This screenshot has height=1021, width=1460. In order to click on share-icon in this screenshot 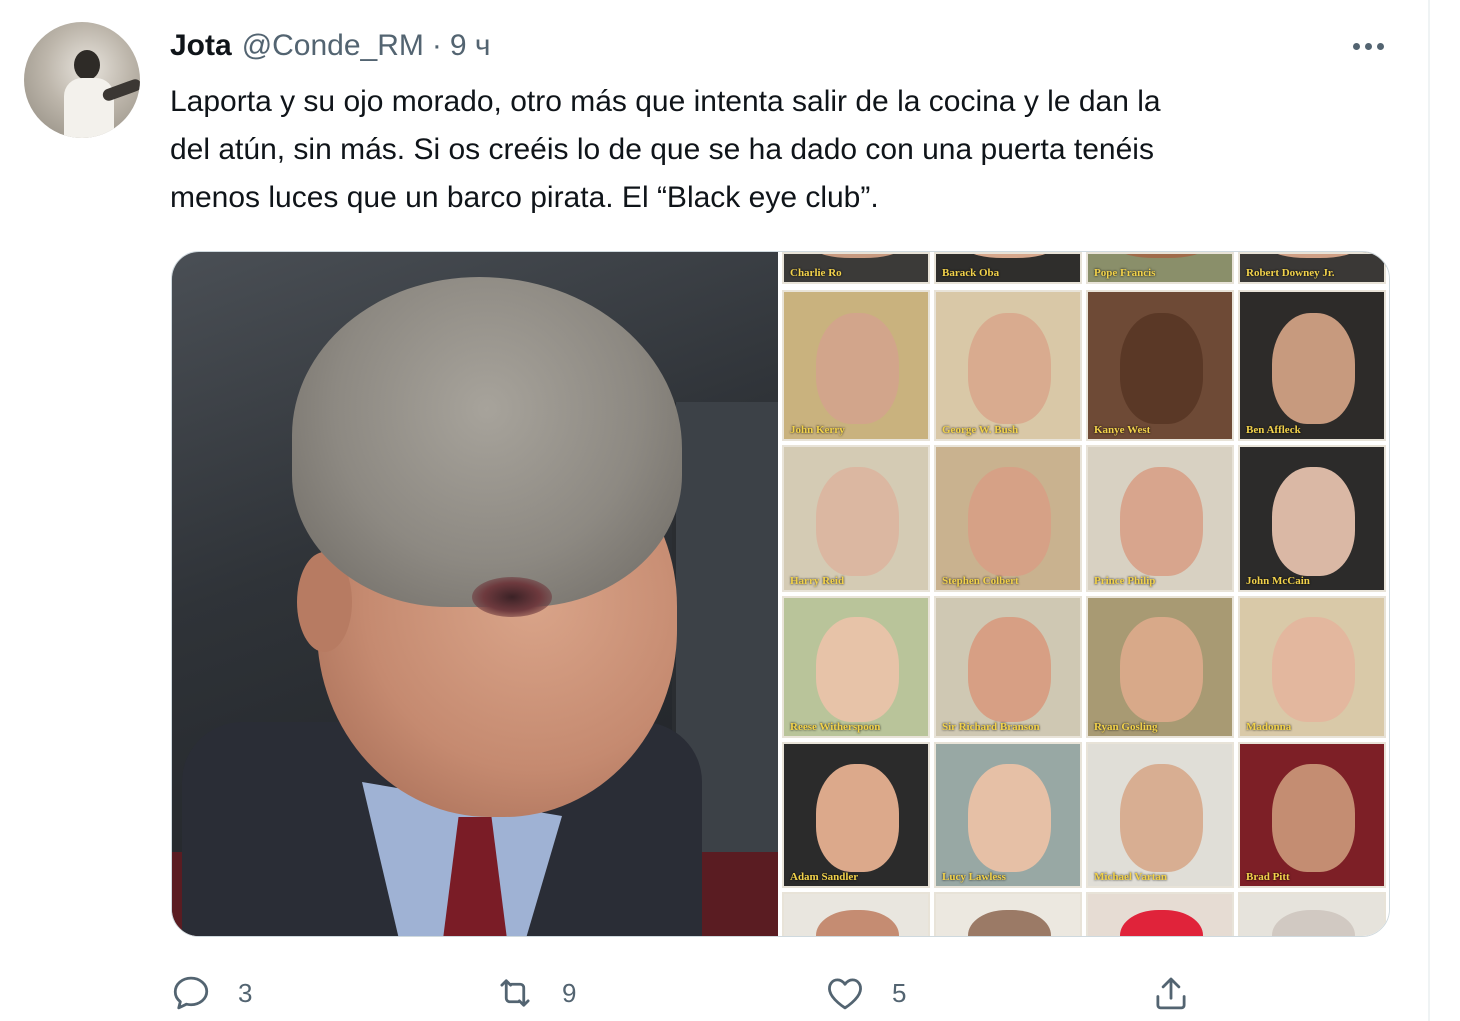, I will do `click(1171, 993)`.